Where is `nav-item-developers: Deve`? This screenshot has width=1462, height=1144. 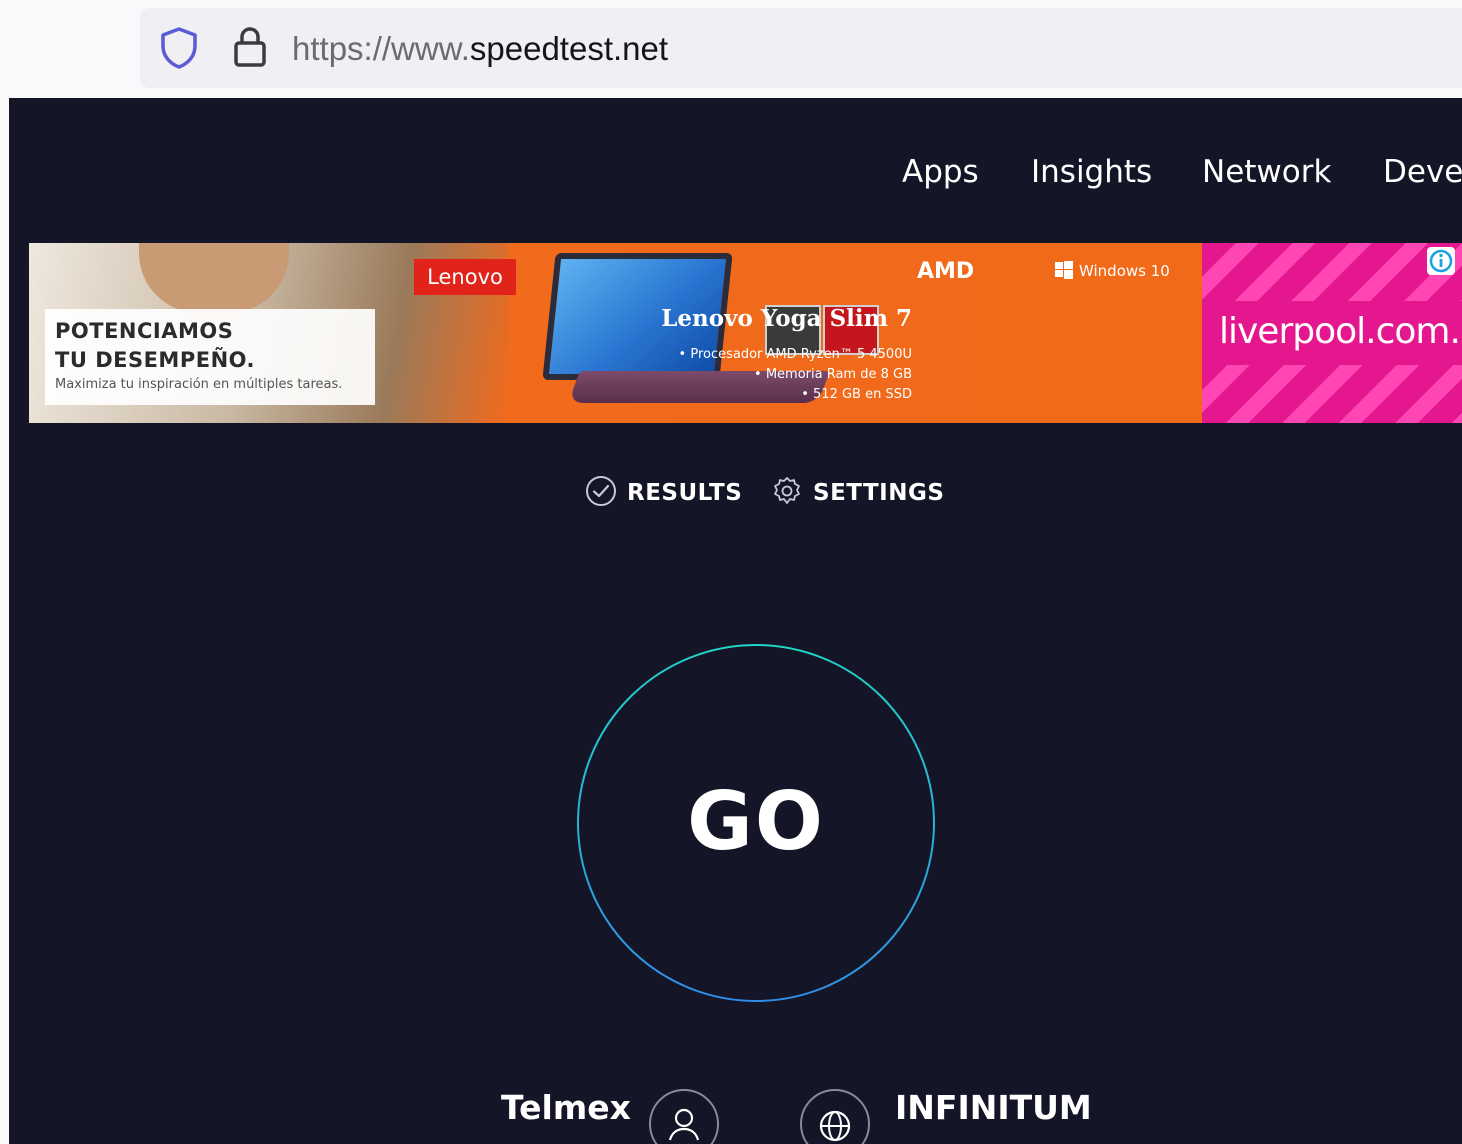 nav-item-developers: Deve is located at coordinates (1422, 172).